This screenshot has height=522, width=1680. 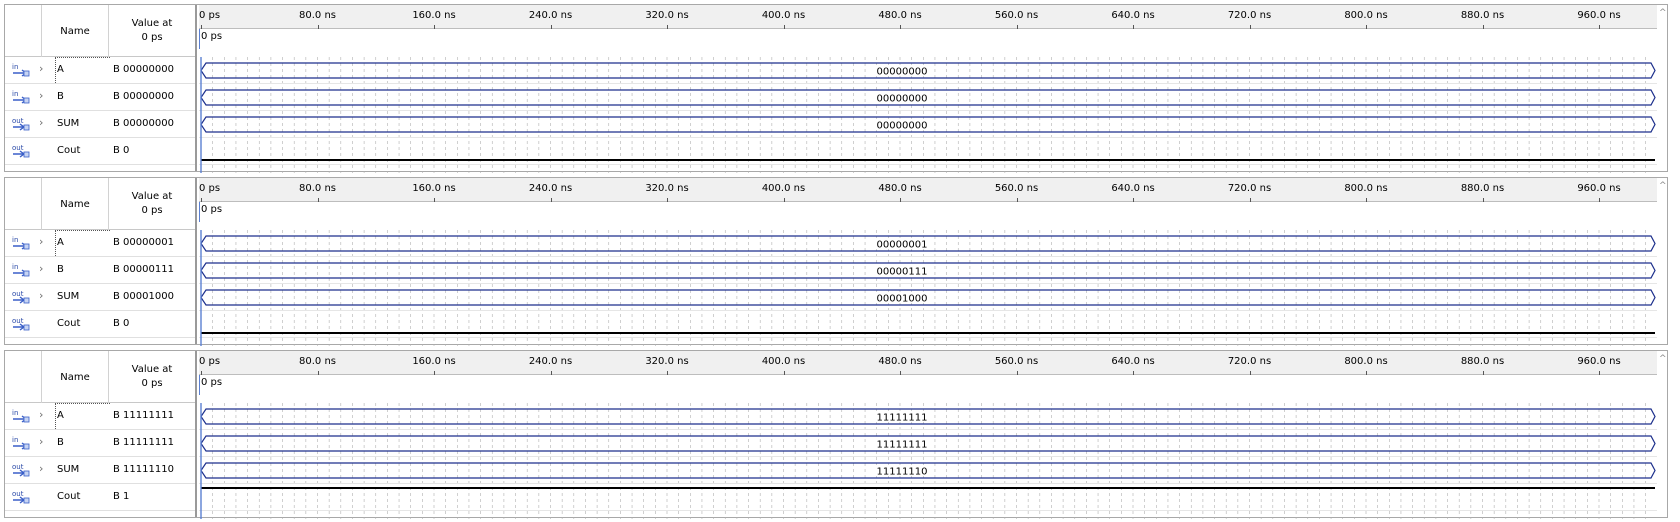 I want to click on bus-wave-value: 00000111, so click(x=902, y=272).